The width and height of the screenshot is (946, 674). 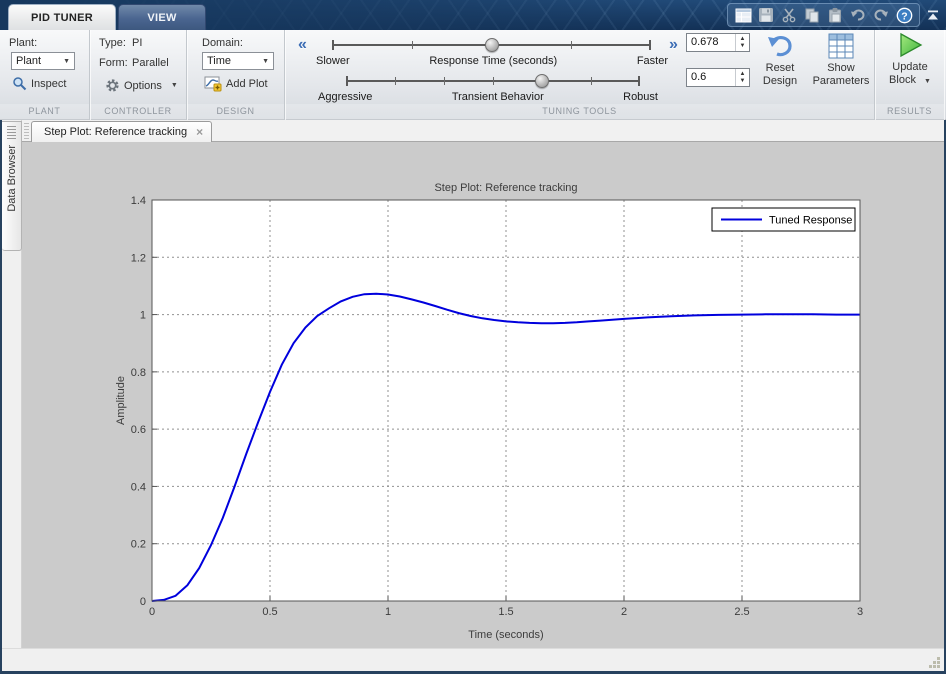 I want to click on tick-label-y: 0, so click(x=143, y=602).